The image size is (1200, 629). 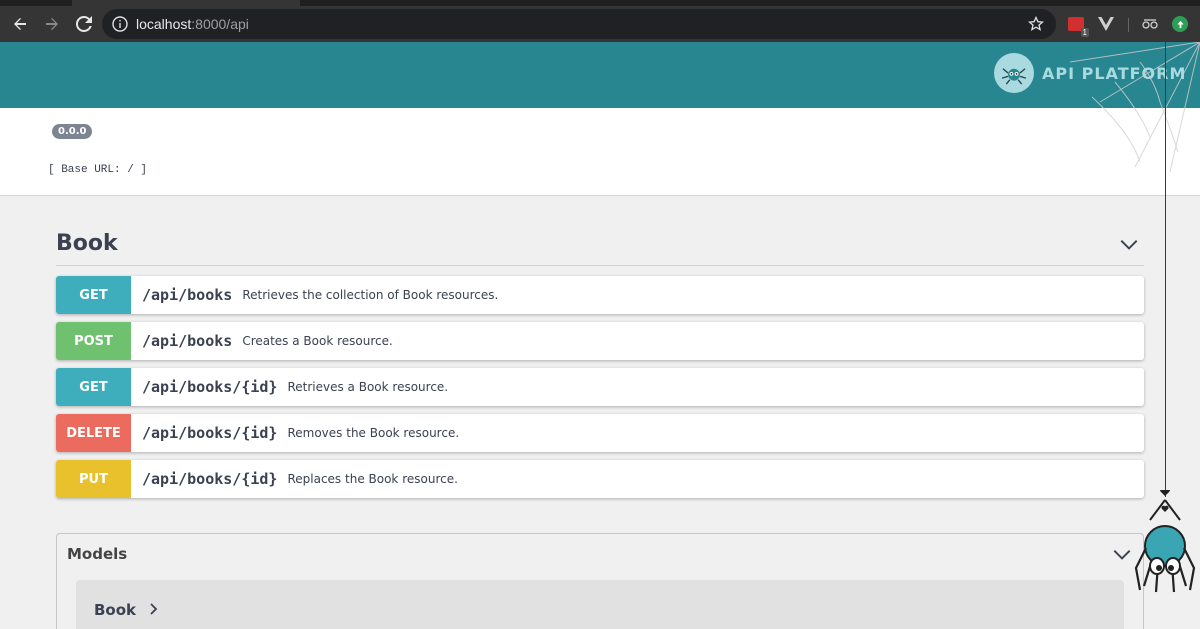 I want to click on browser-toolbar: localhost:8000/api 1, so click(x=600, y=24).